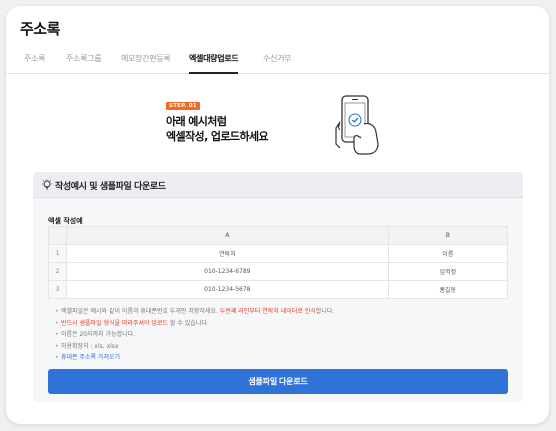  Describe the element at coordinates (278, 381) in the screenshot. I see `download-sample-button: 샘플파일 다운로드` at that location.